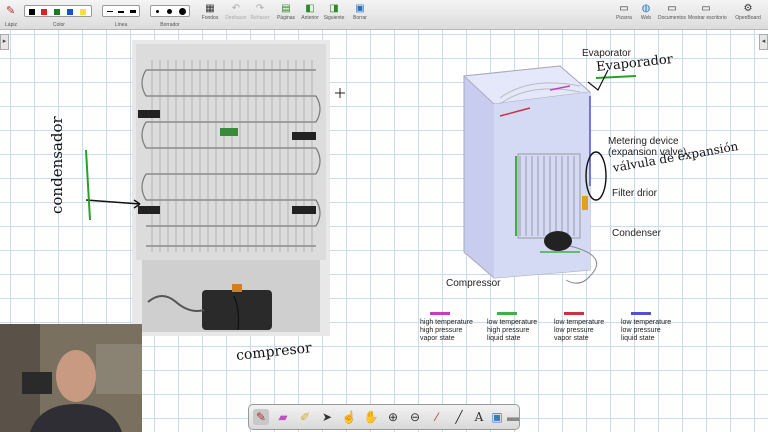 Image resolution: width=768 pixels, height=432 pixels. I want to click on redo-icon: ↷, so click(260, 8).